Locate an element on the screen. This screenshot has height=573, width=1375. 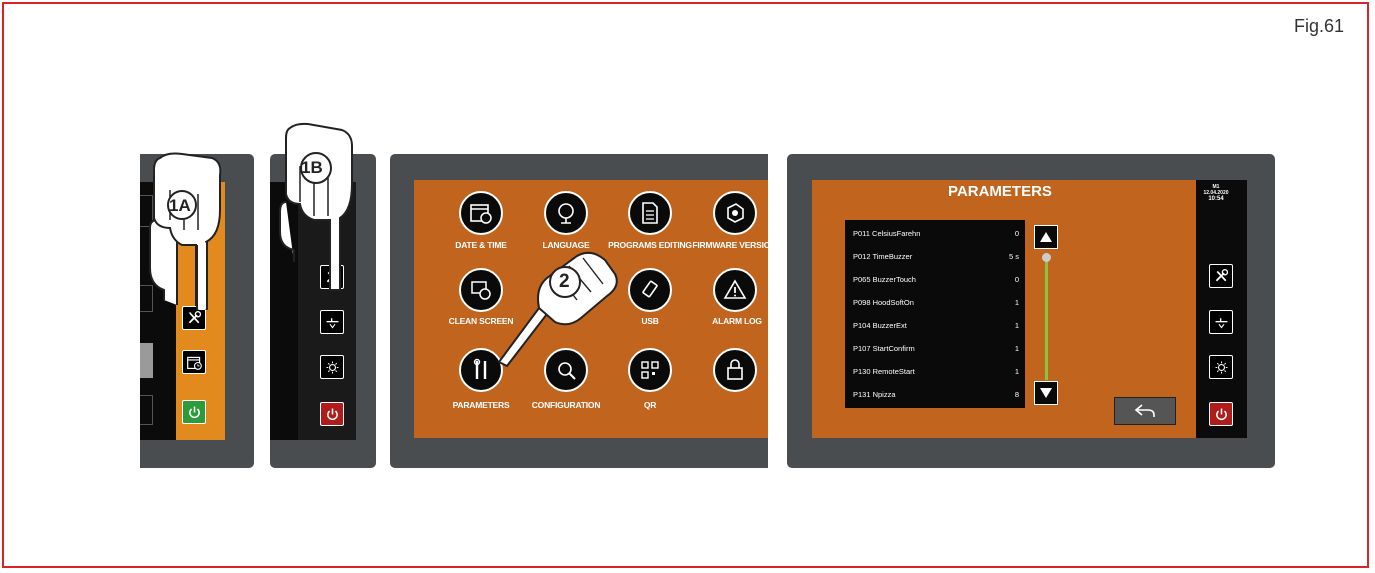
parameter-row: P104 BuzzerExt 1 is located at coordinates (936, 325).